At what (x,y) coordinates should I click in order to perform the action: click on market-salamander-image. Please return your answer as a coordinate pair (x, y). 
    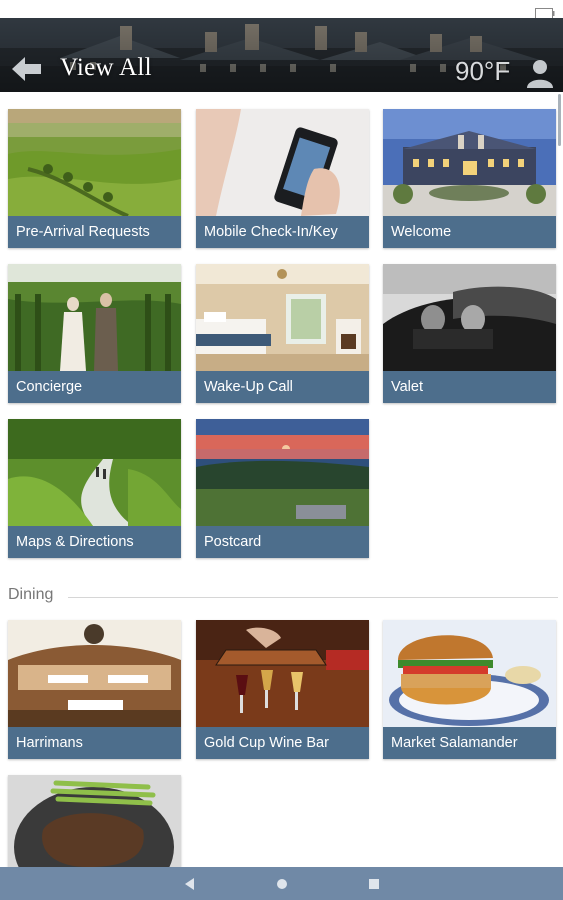
    Looking at the image, I should click on (469, 673).